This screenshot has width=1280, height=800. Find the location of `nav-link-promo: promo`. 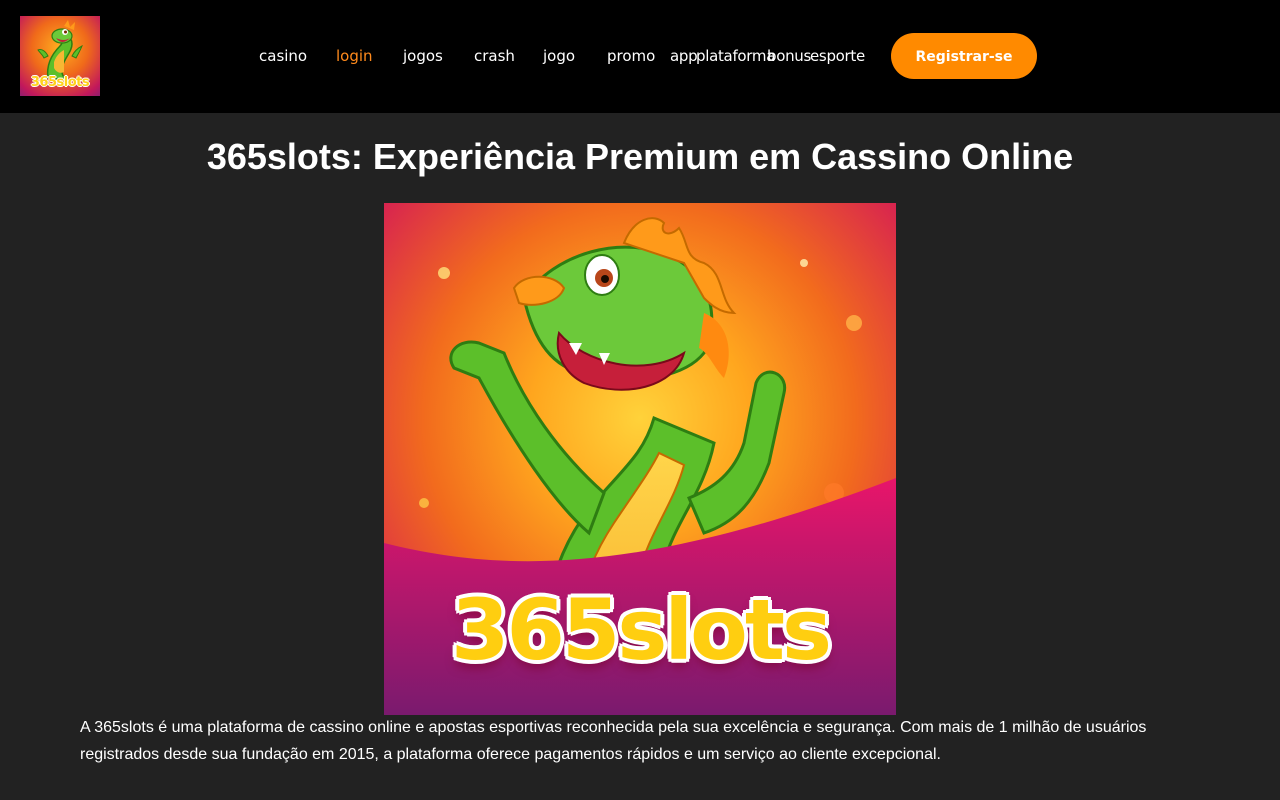

nav-link-promo: promo is located at coordinates (631, 56).